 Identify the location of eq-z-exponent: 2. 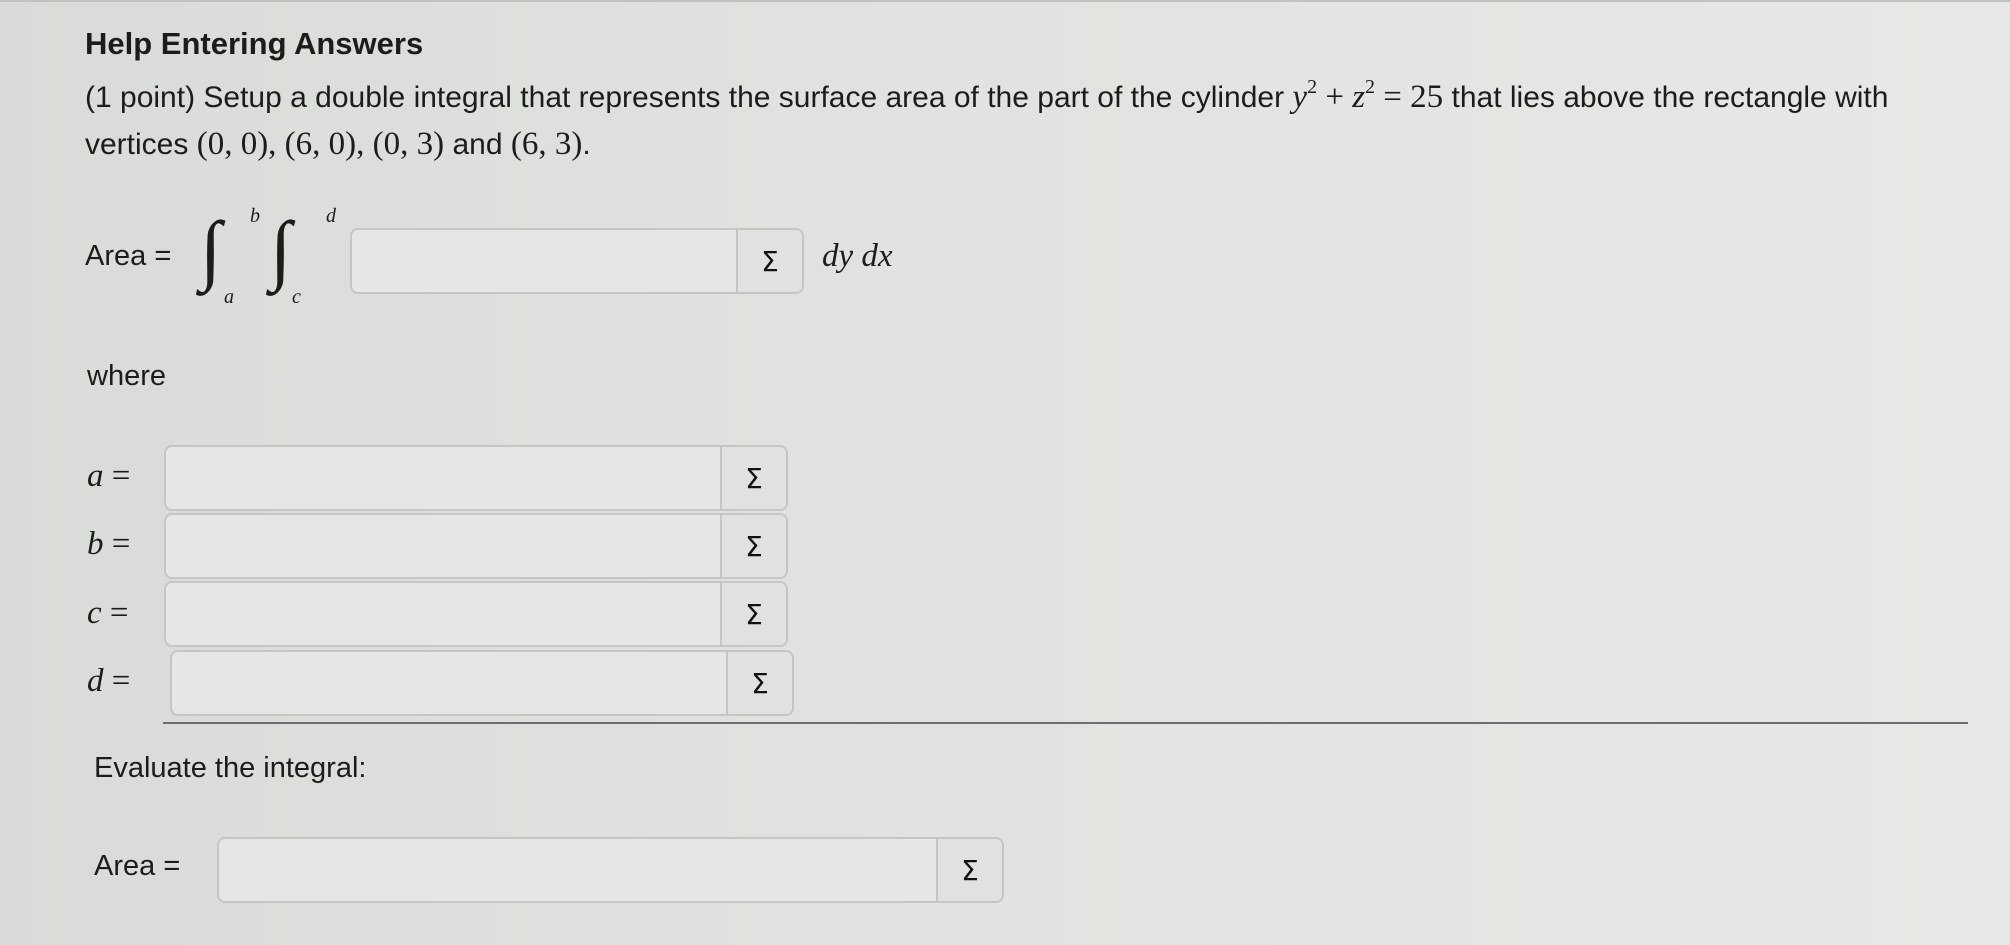
(1370, 87).